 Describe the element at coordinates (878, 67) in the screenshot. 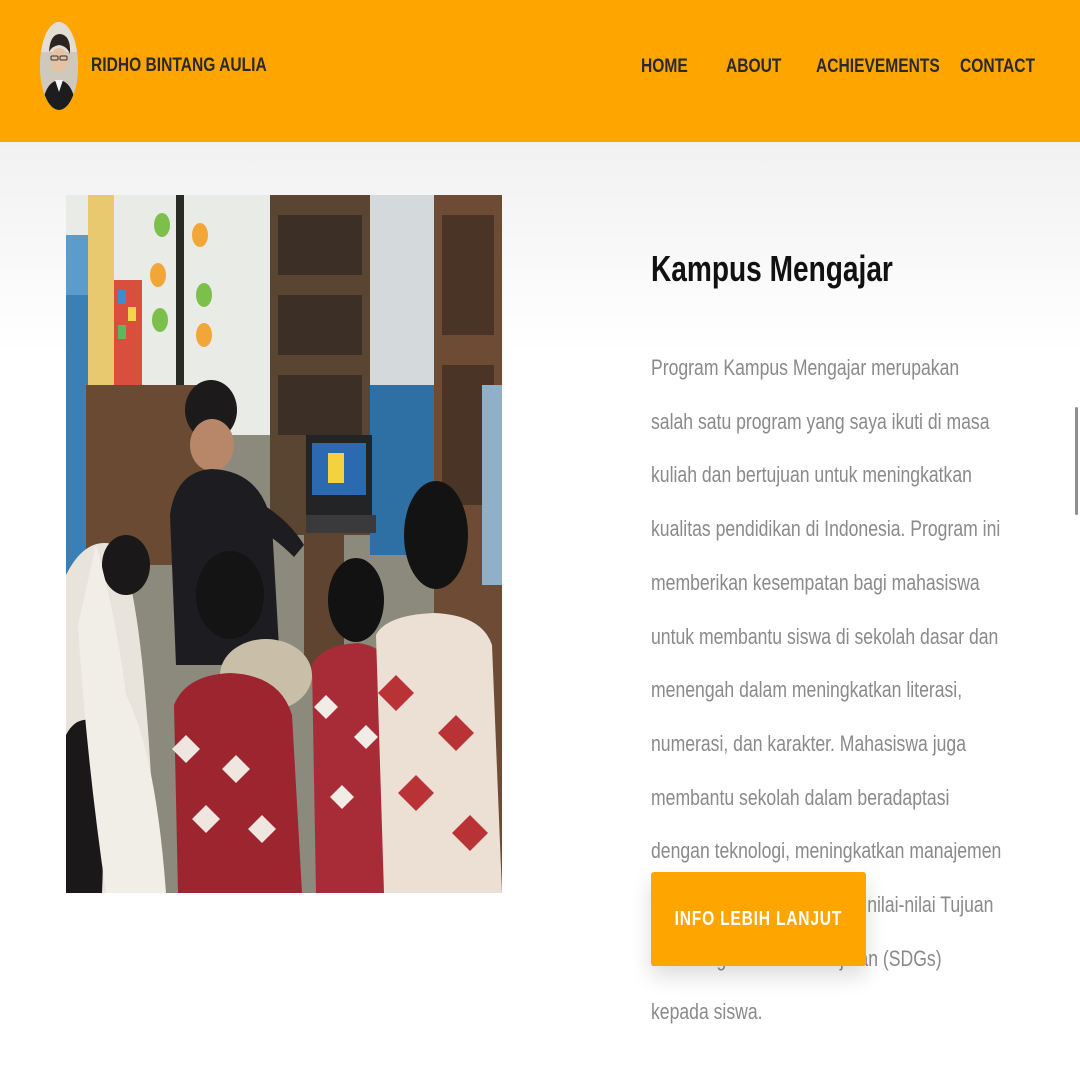

I see `nav-link-achievements: ACHIEVEMENTS` at that location.